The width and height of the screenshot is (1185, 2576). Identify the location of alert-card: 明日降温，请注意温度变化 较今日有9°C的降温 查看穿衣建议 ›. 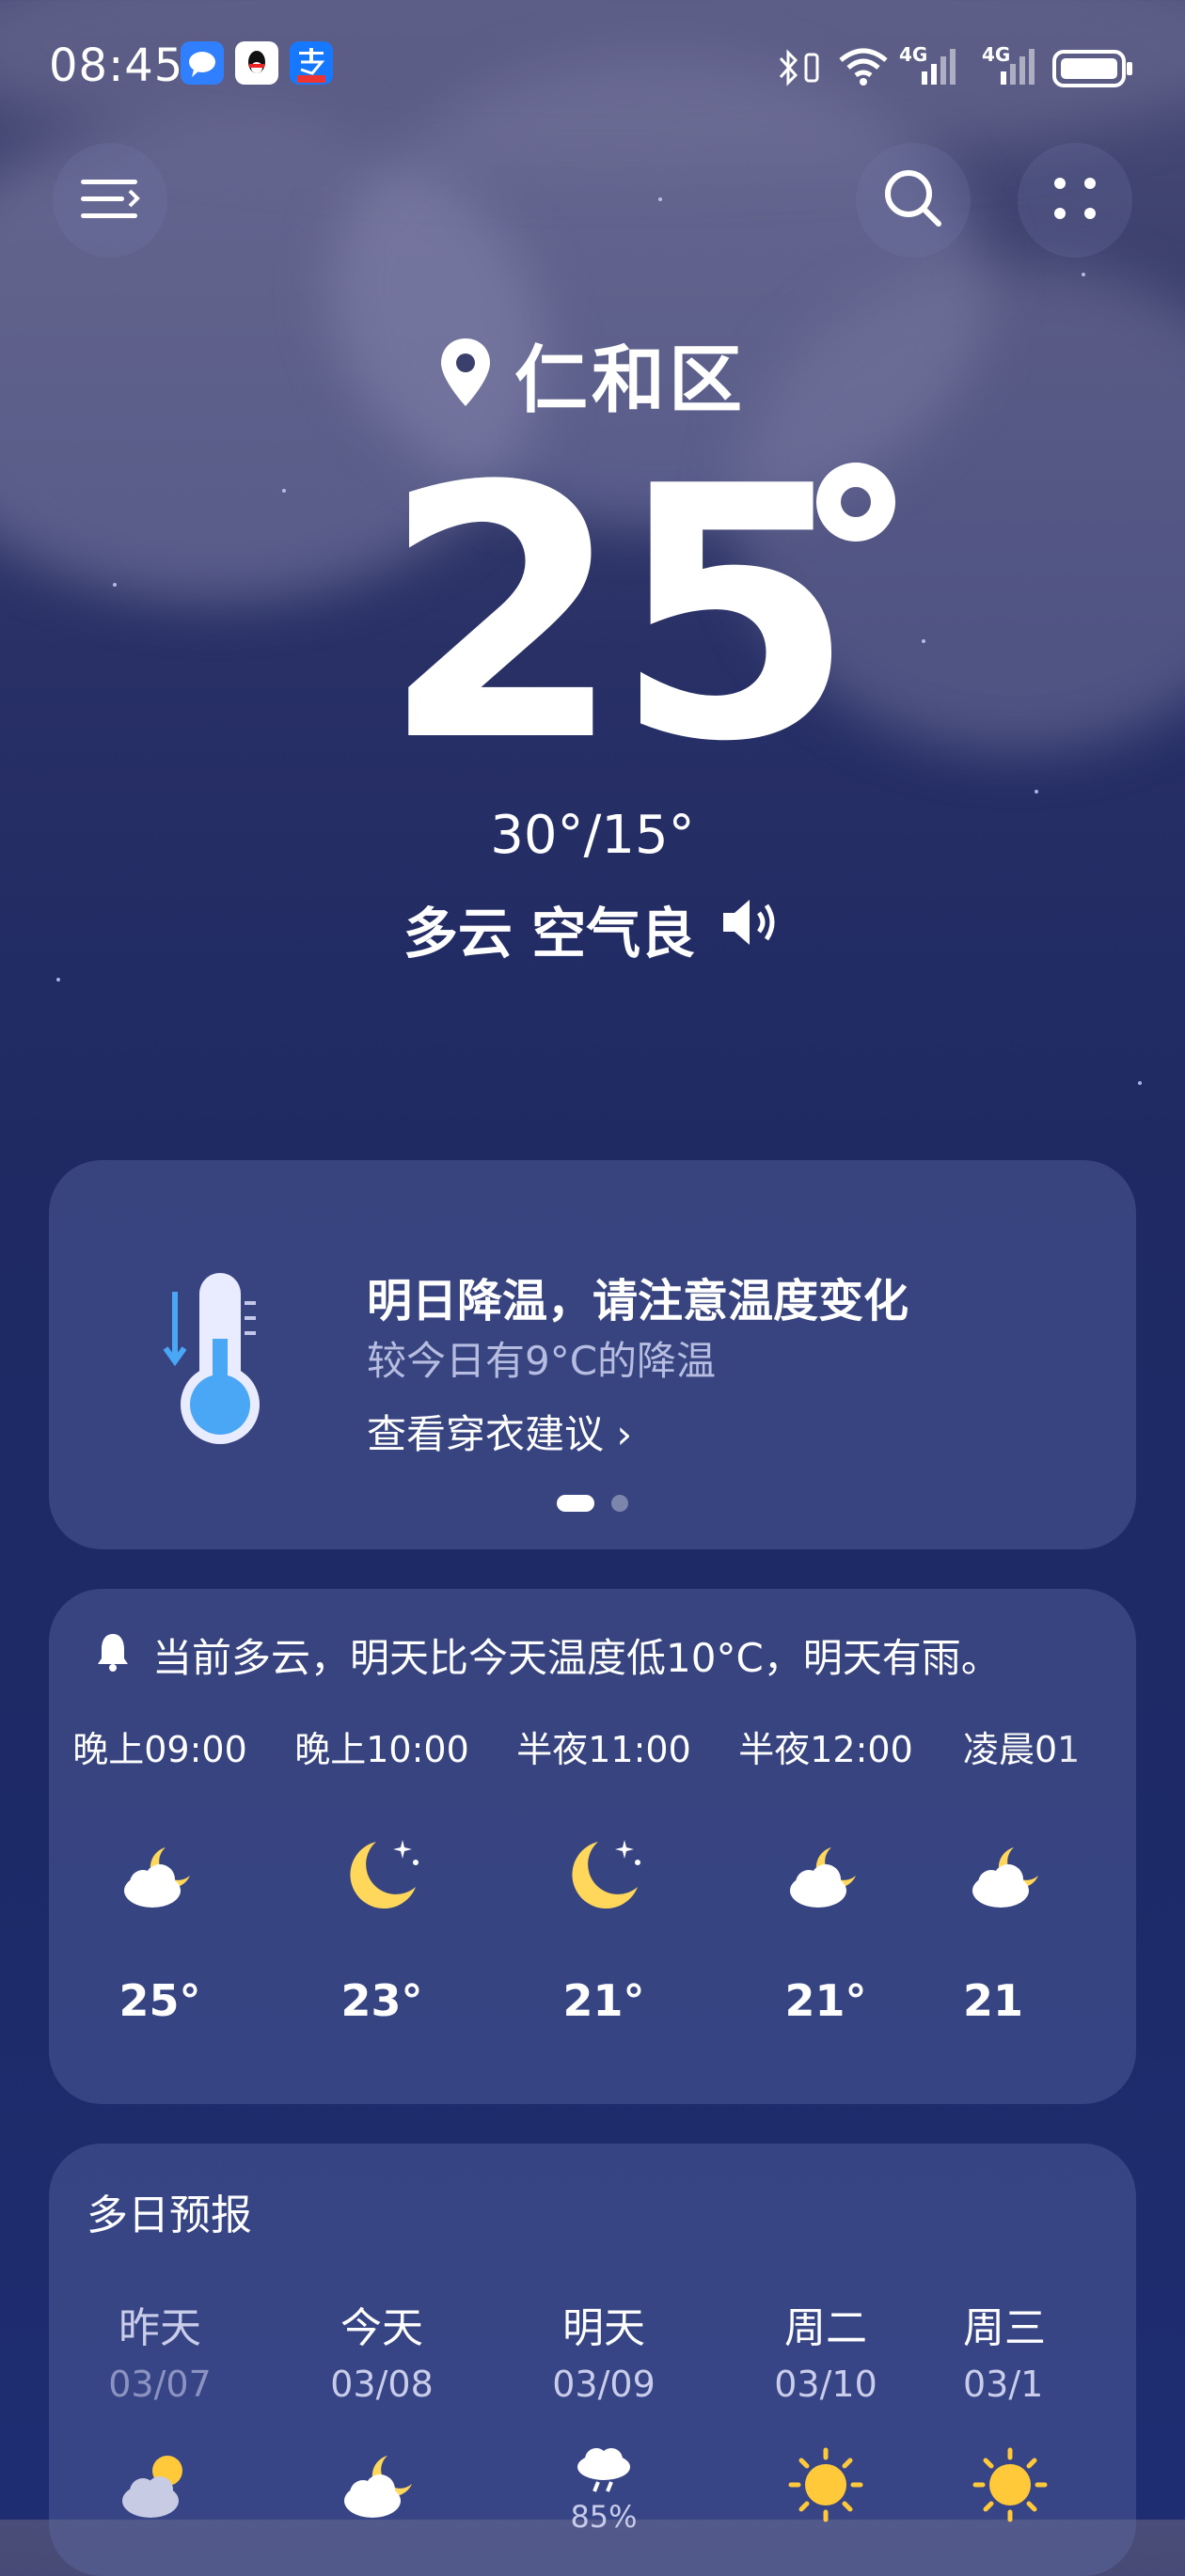
(592, 1355).